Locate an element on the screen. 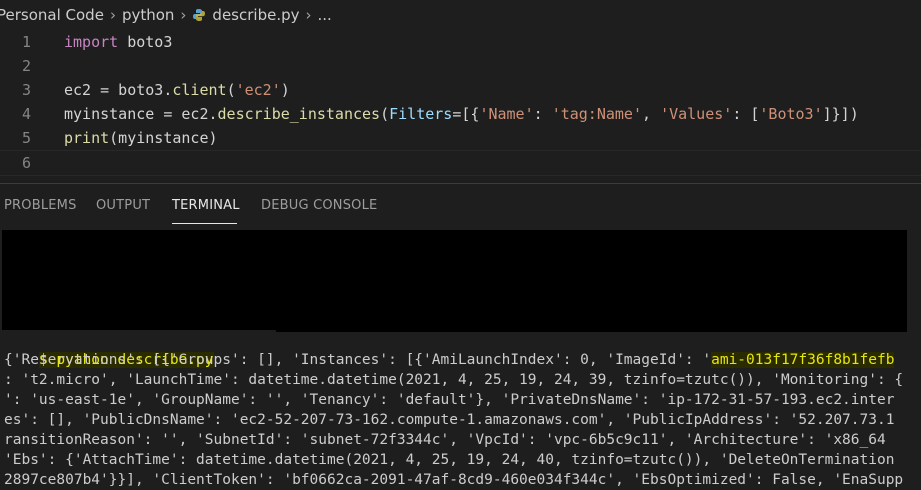 The image size is (921, 490). active-tab-indicator is located at coordinates (204, 223).